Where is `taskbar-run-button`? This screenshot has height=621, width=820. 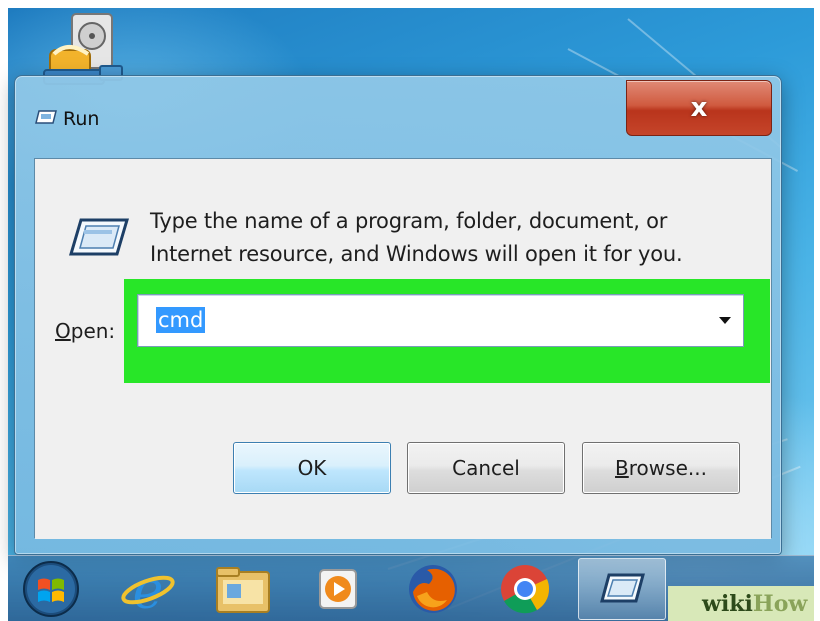
taskbar-run-button is located at coordinates (622, 589).